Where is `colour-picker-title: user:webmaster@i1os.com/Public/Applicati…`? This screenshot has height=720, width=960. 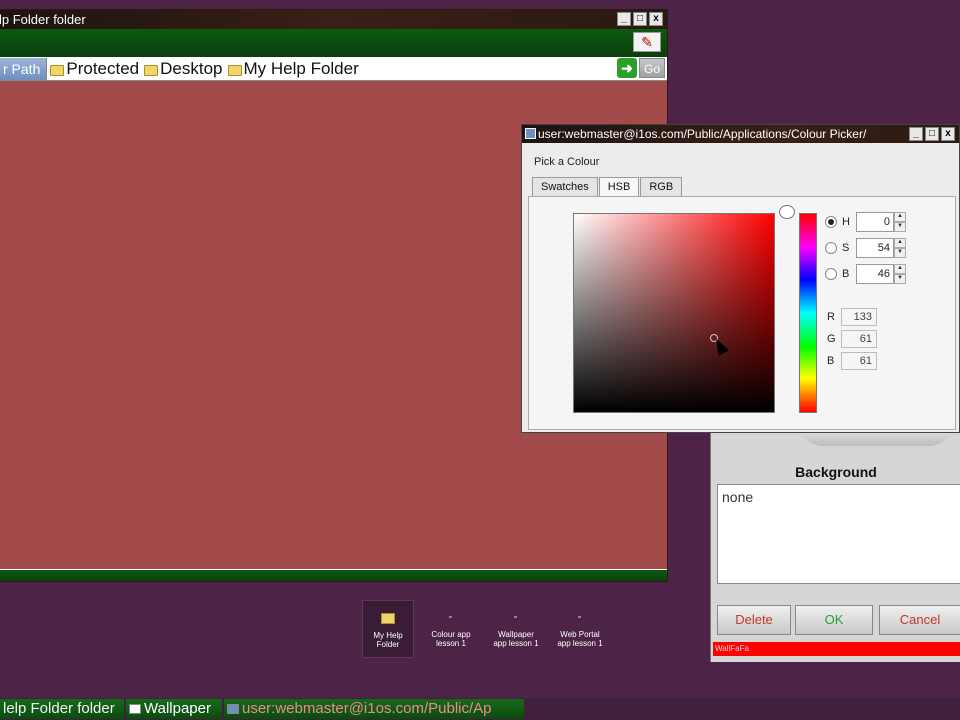
colour-picker-title: user:webmaster@i1os.com/Public/Applicati… is located at coordinates (702, 134).